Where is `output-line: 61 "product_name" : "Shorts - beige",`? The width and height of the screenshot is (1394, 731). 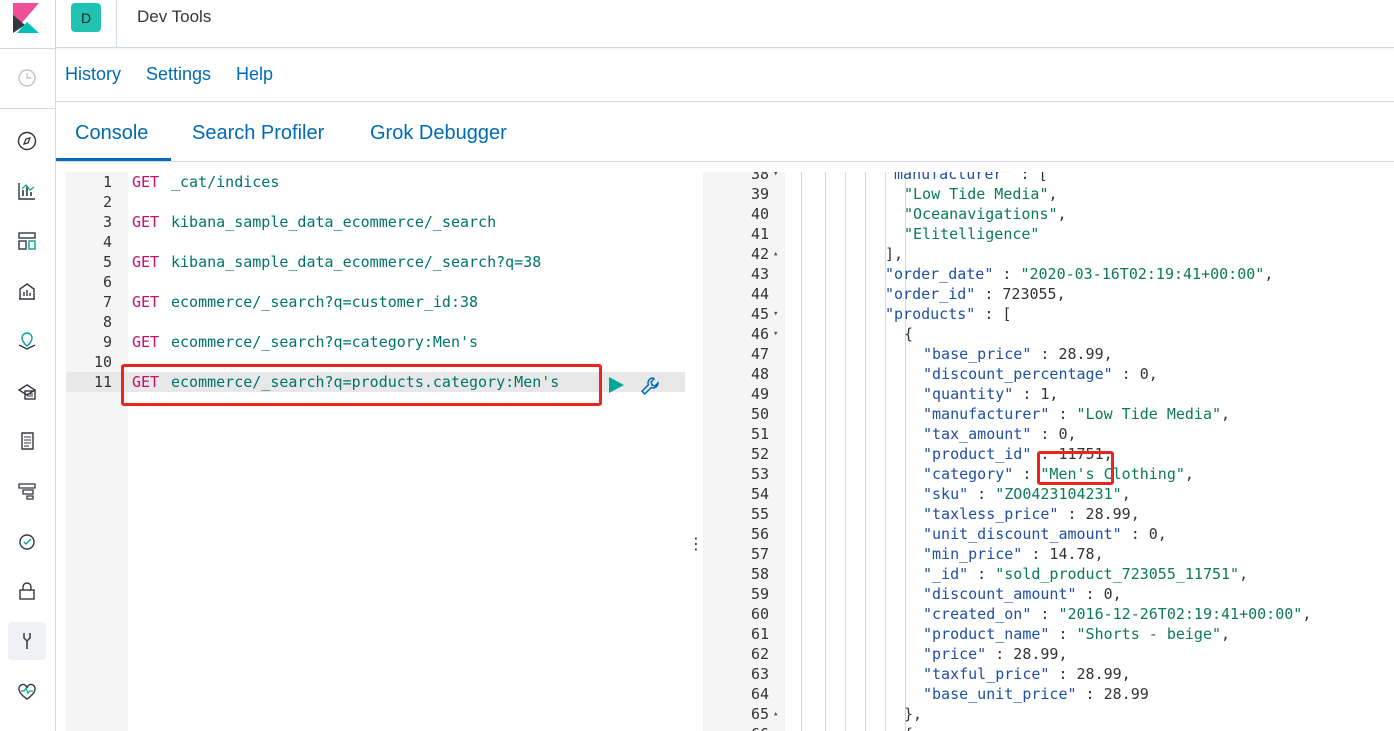
output-line: 61 "product_name" : "Shorts - beige", is located at coordinates (1048, 634).